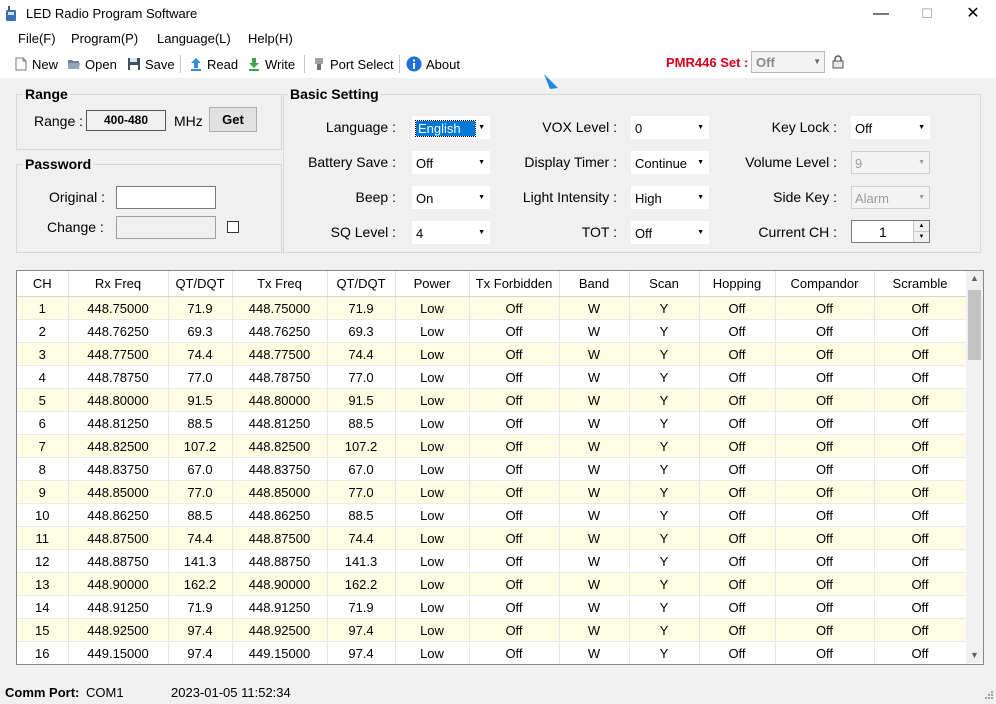  I want to click on table-cell: 448.76250, so click(280, 331).